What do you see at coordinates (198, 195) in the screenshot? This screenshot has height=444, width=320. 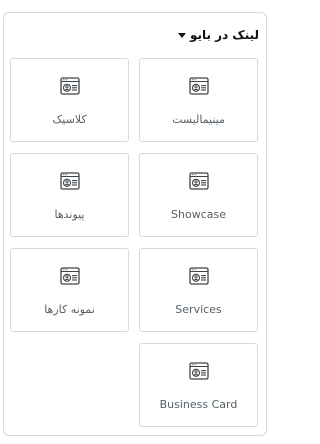 I see `template-tile-showcase: Showcase` at bounding box center [198, 195].